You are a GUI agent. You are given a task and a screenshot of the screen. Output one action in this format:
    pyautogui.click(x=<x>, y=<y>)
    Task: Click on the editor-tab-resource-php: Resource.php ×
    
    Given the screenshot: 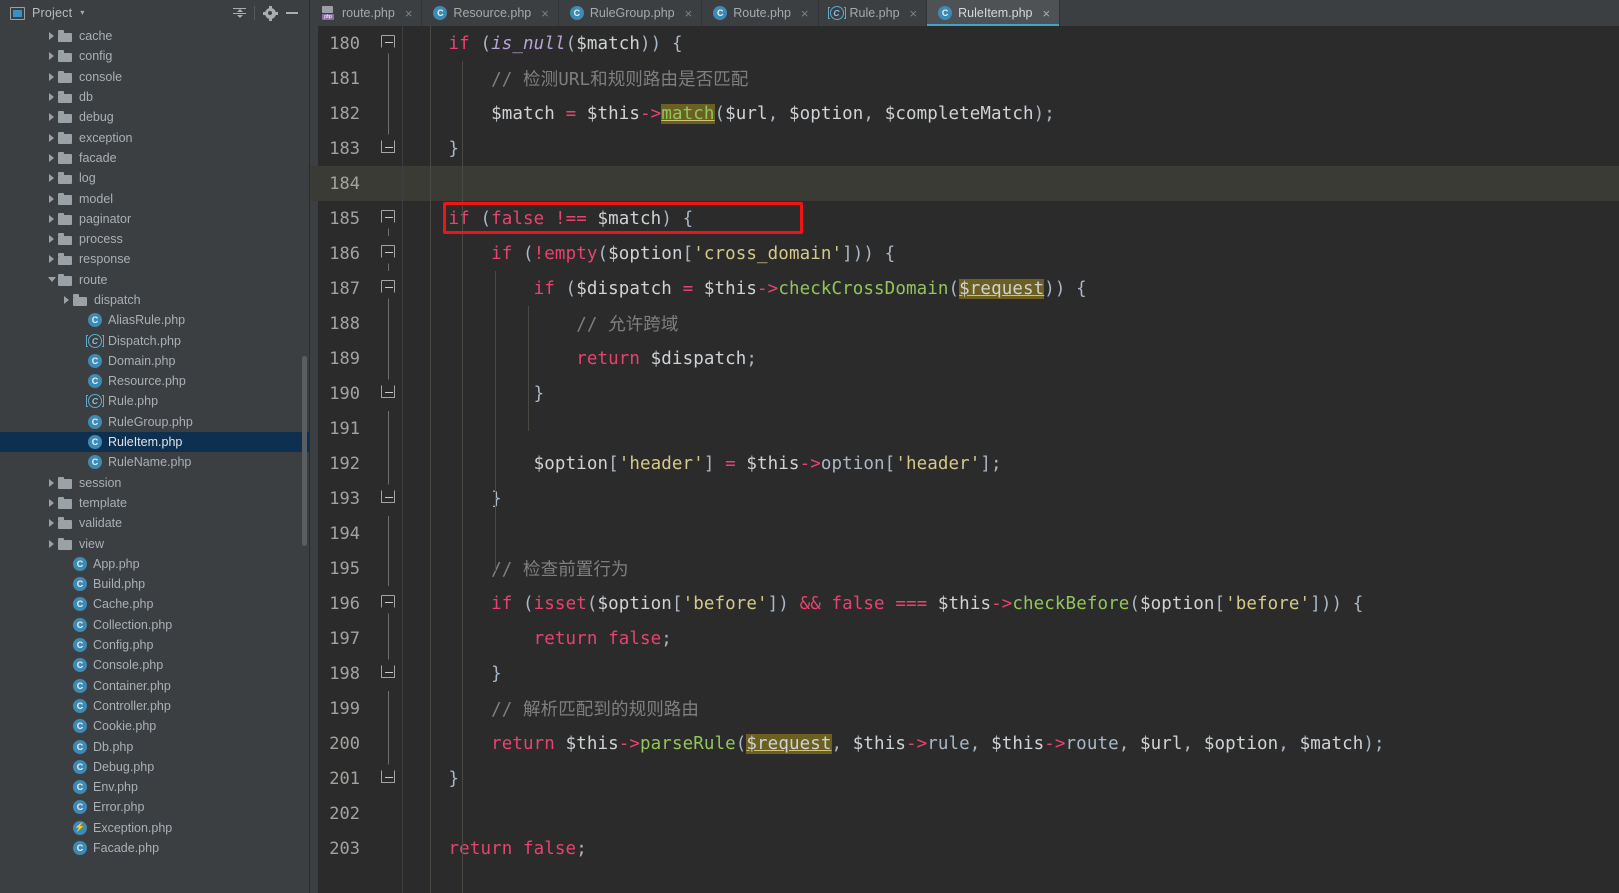 What is the action you would take?
    pyautogui.click(x=490, y=13)
    